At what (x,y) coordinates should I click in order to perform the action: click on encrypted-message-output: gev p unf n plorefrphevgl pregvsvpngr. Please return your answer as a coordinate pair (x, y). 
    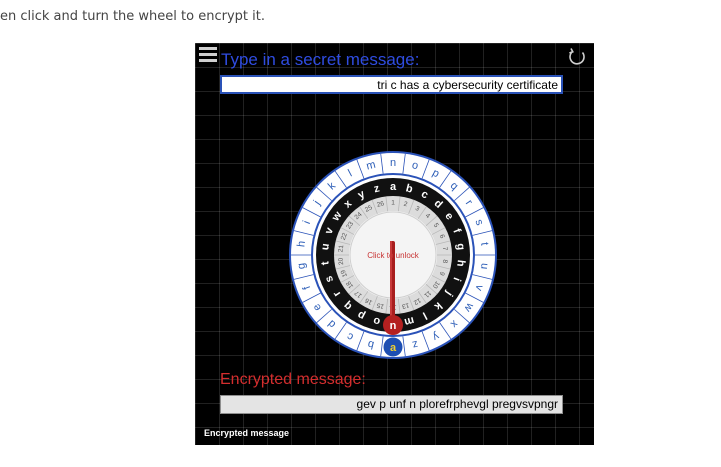
    Looking at the image, I should click on (391, 404).